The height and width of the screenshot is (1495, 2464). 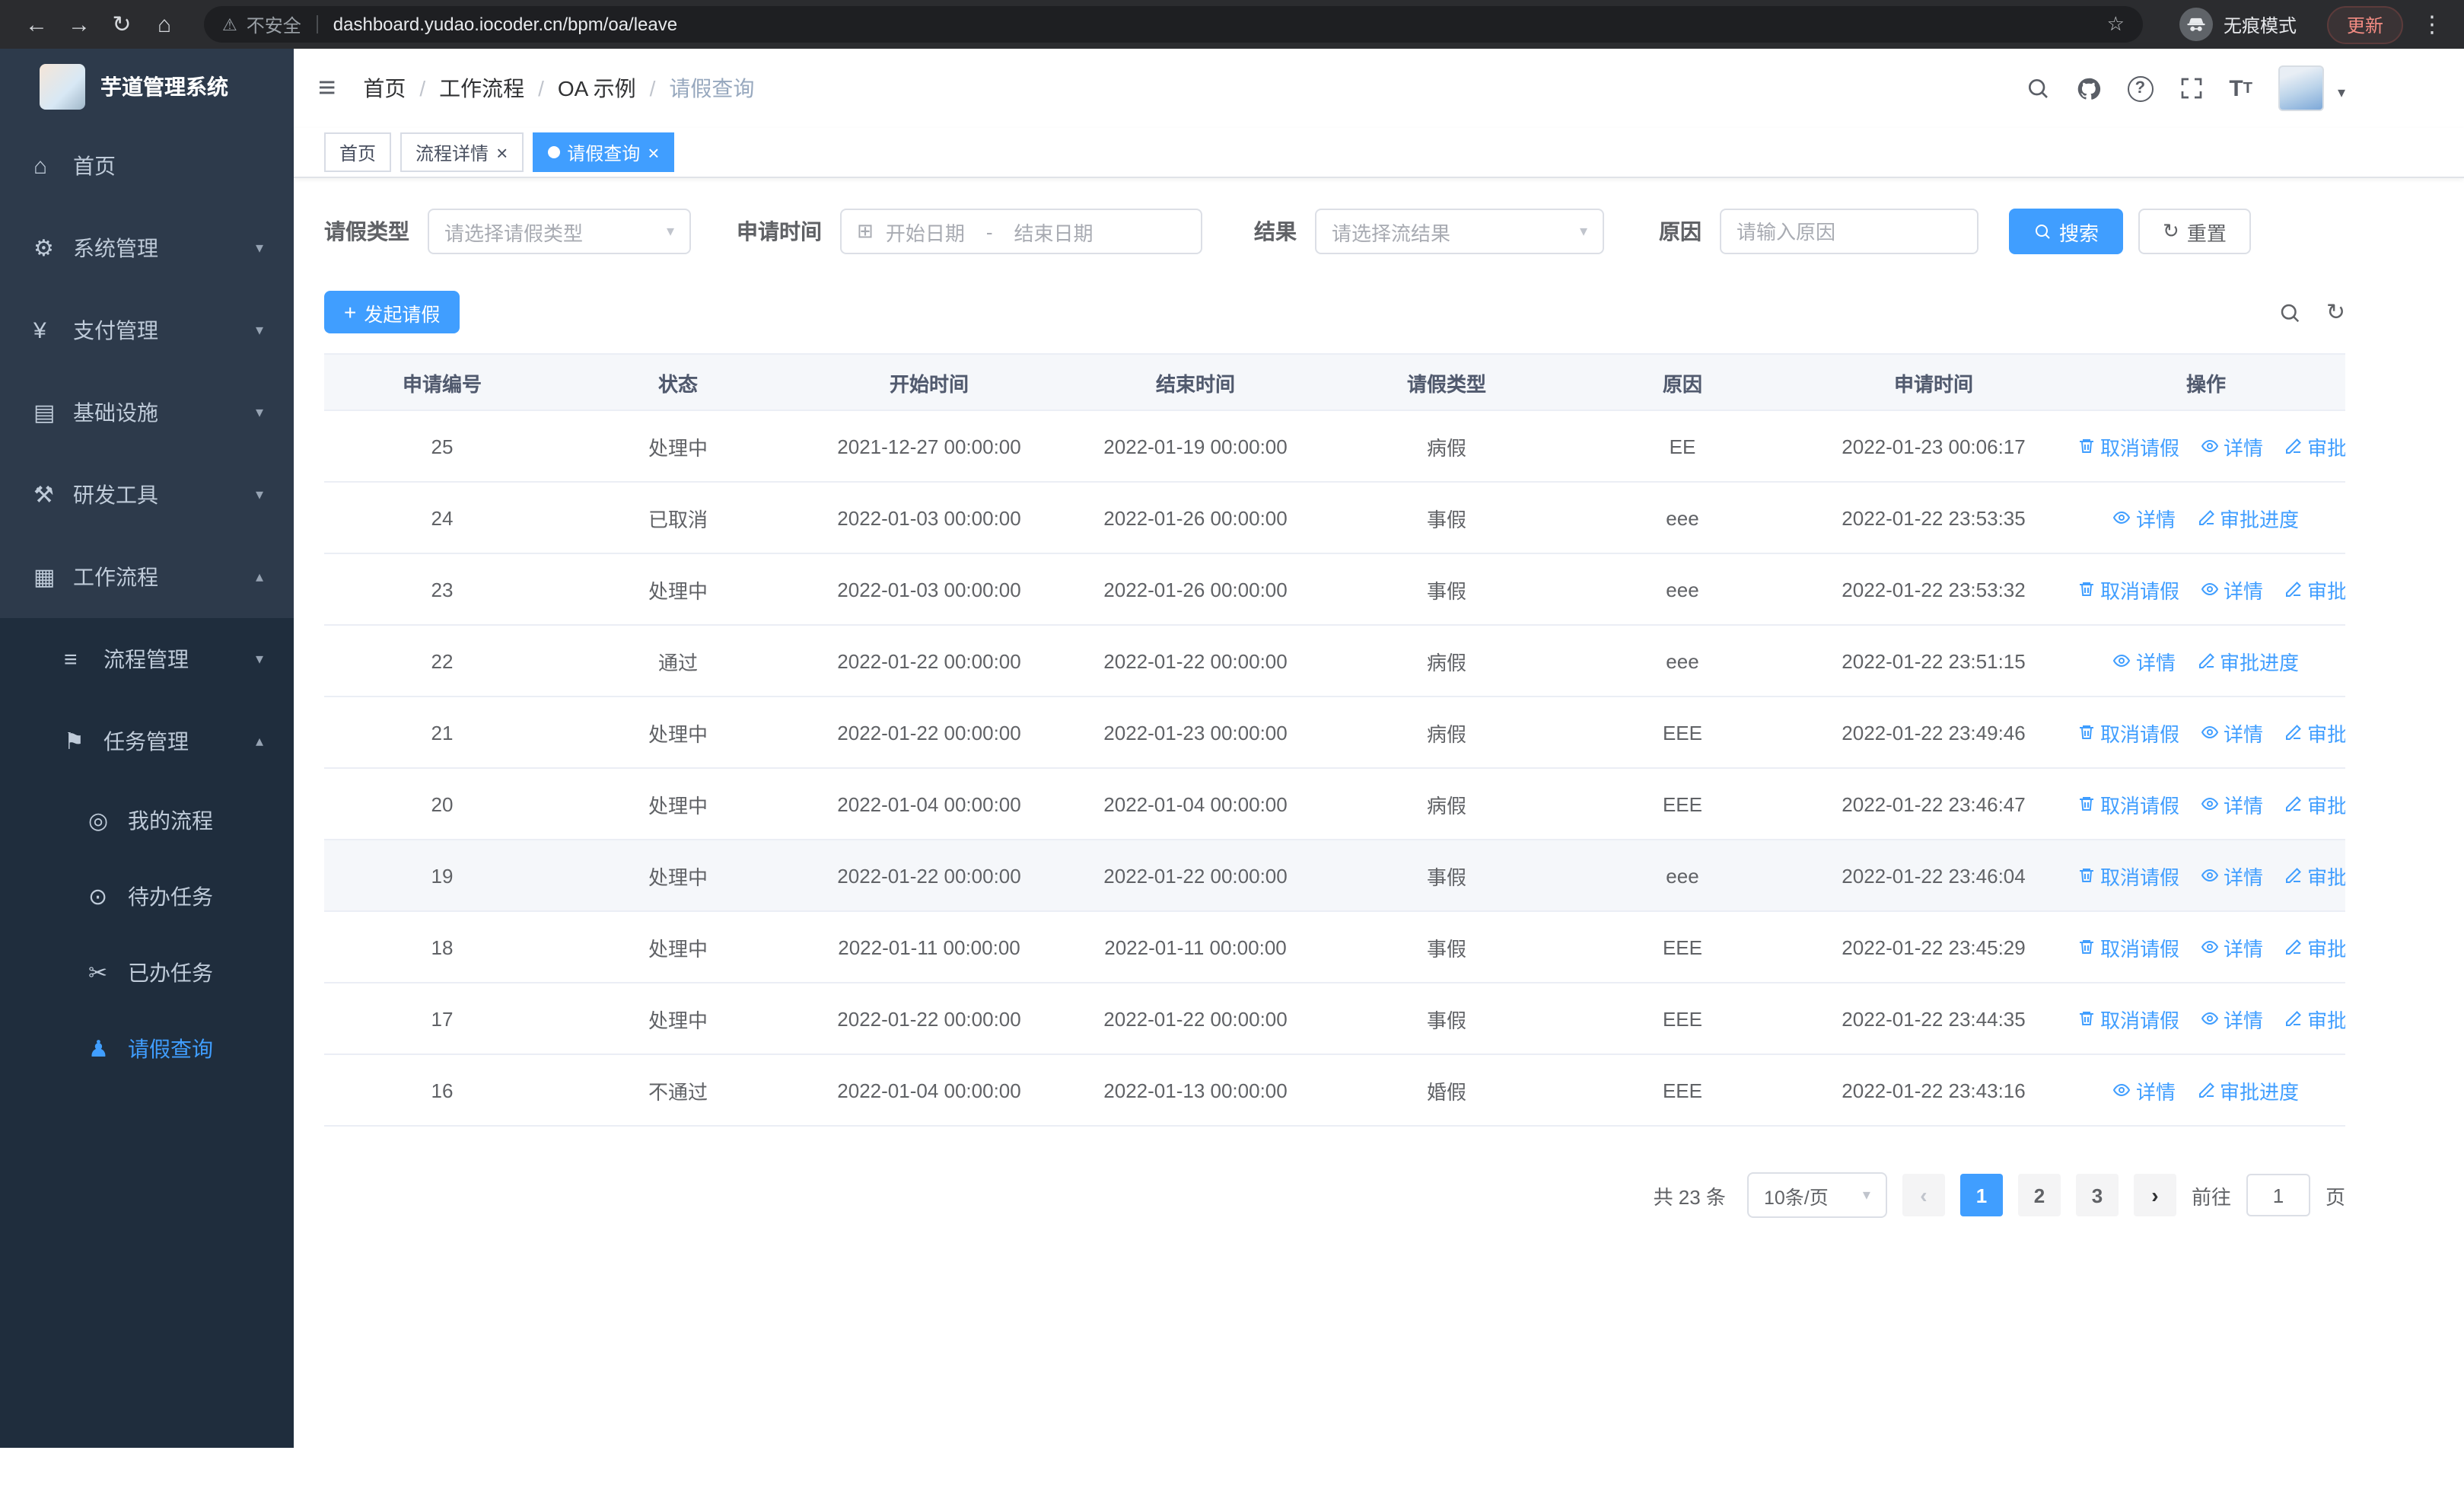 I want to click on sidebar-toggle-icon: ≡, so click(x=327, y=89).